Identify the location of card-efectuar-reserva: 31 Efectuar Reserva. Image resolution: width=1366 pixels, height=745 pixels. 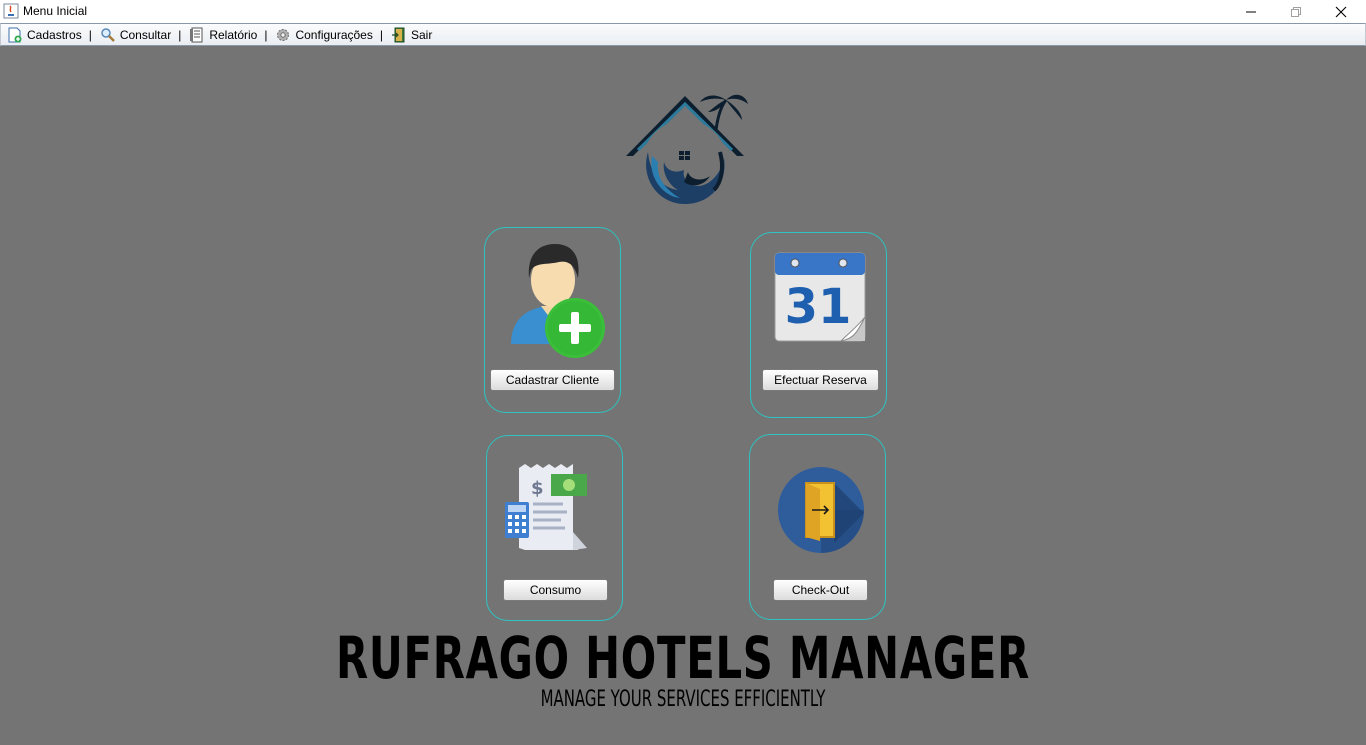
(818, 325).